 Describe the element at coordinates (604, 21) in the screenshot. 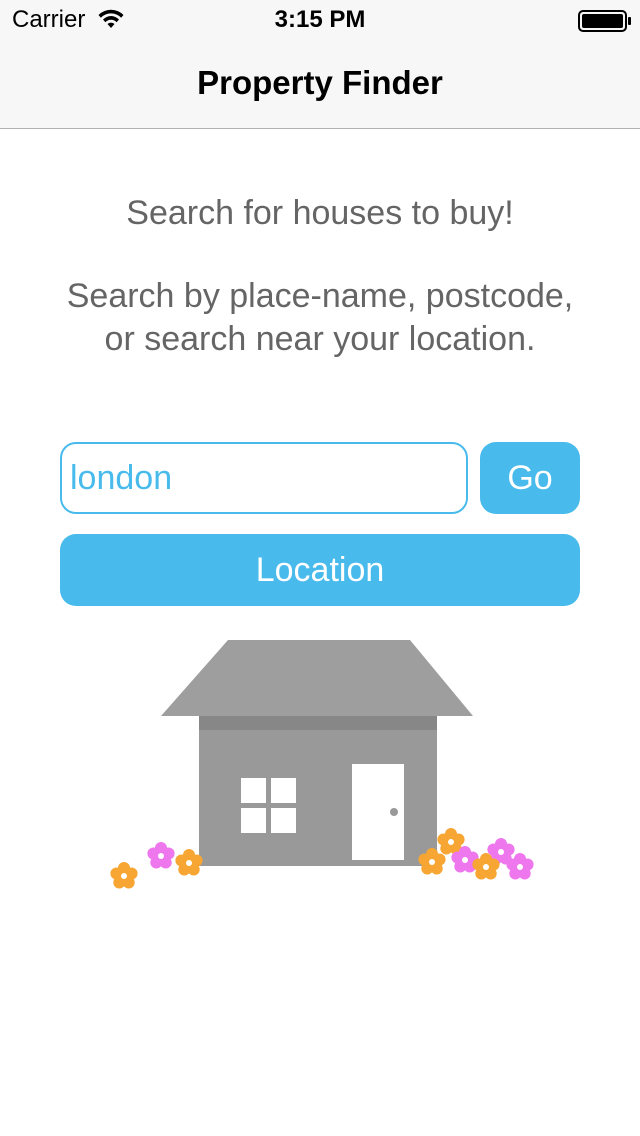

I see `battery-icon` at that location.